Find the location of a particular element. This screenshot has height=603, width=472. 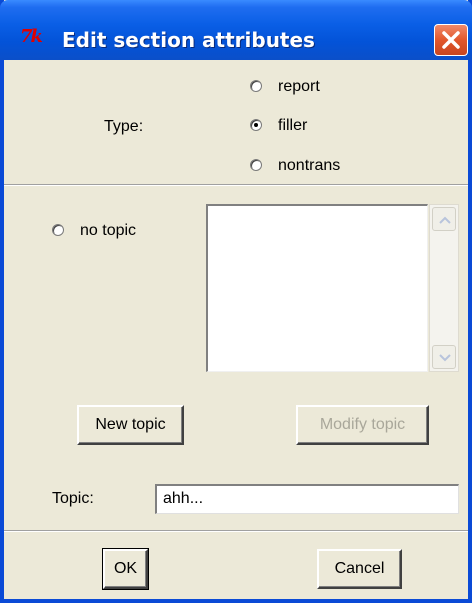

chevron-down-icon is located at coordinates (445, 358).